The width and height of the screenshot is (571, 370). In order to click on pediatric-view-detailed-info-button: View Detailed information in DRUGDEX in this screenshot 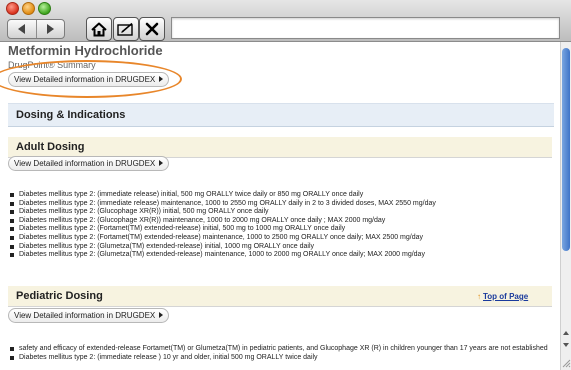, I will do `click(89, 315)`.